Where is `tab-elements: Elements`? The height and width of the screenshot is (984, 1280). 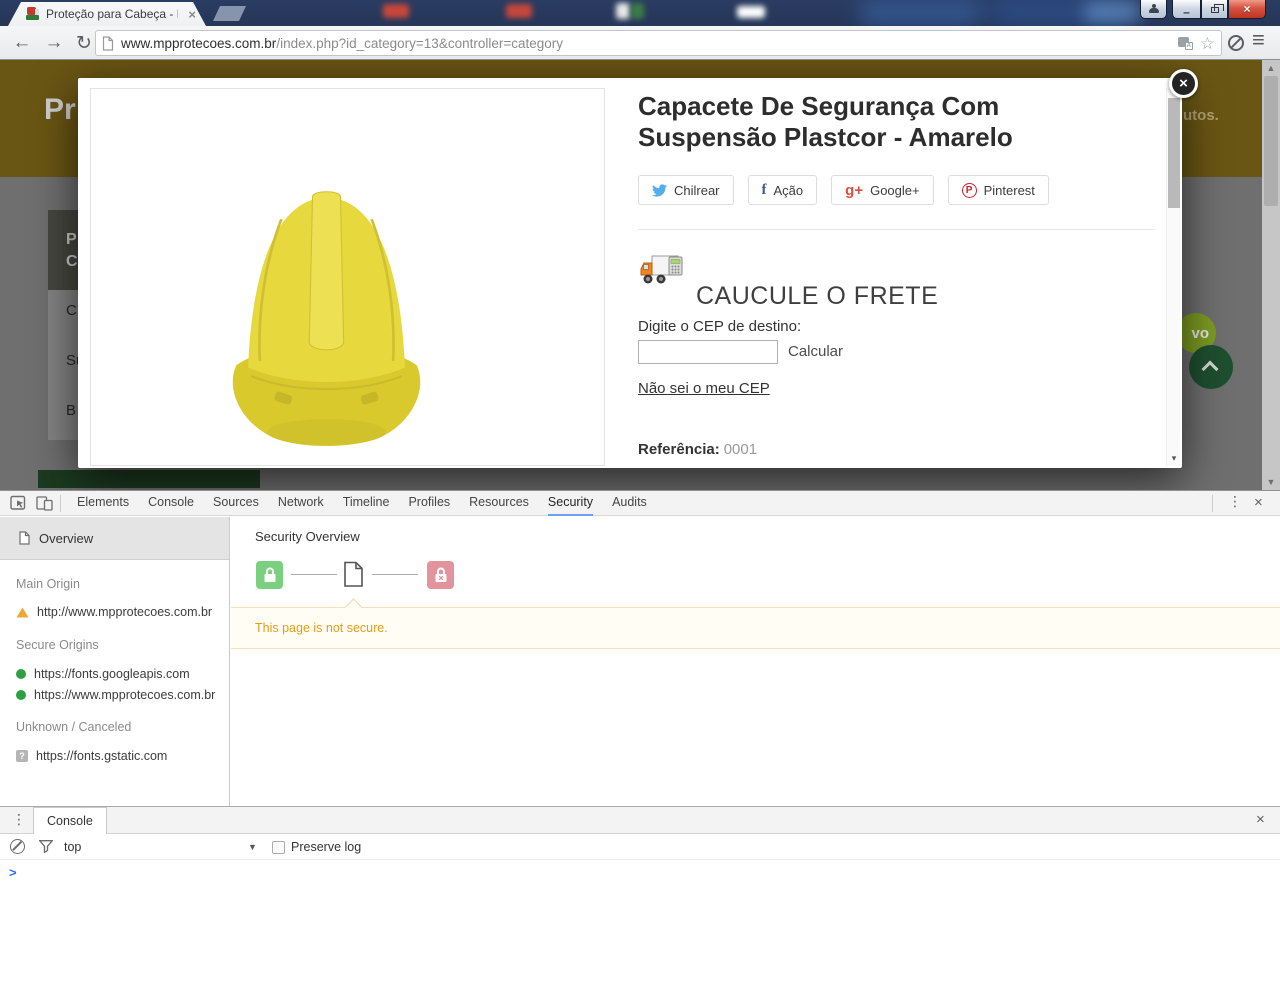
tab-elements: Elements is located at coordinates (103, 503).